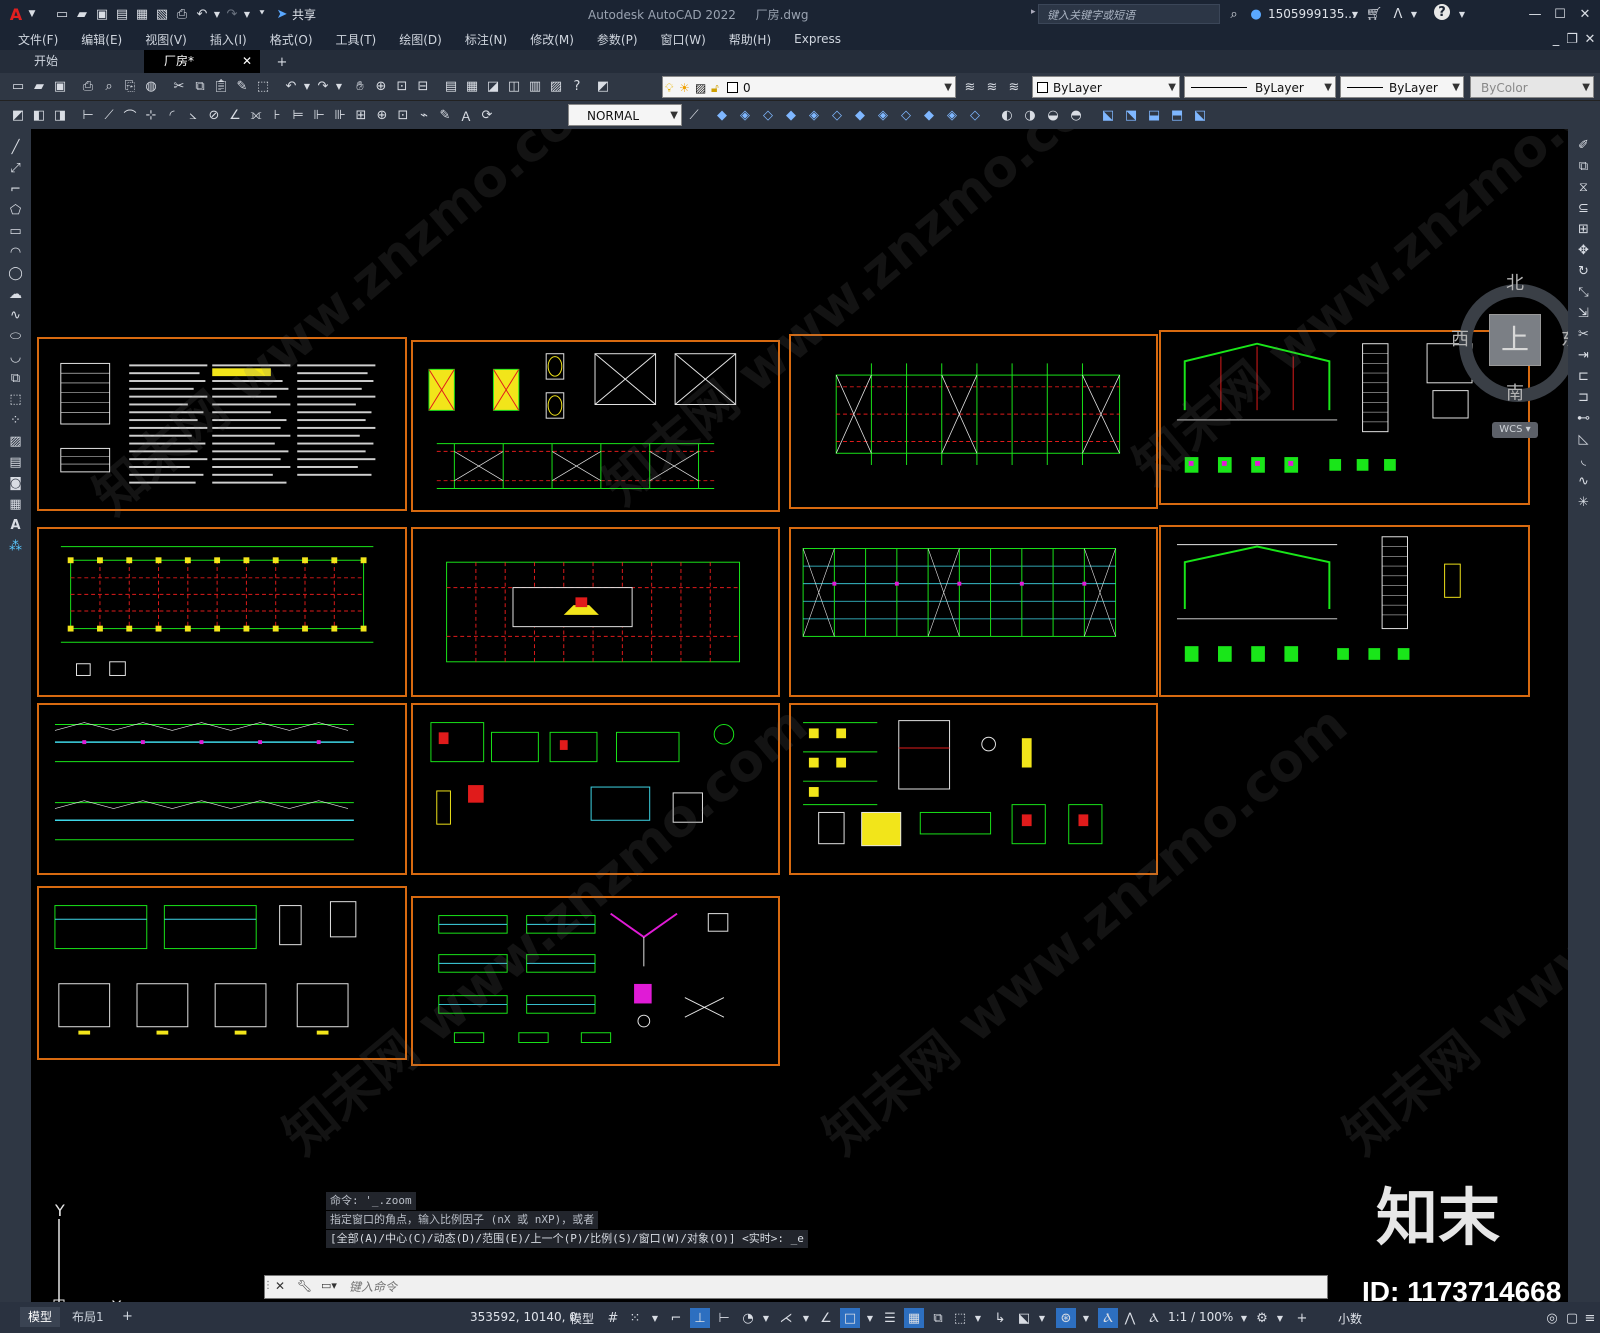  Describe the element at coordinates (88, 1317) in the screenshot. I see `layout-tab-layout1: 布局1` at that location.